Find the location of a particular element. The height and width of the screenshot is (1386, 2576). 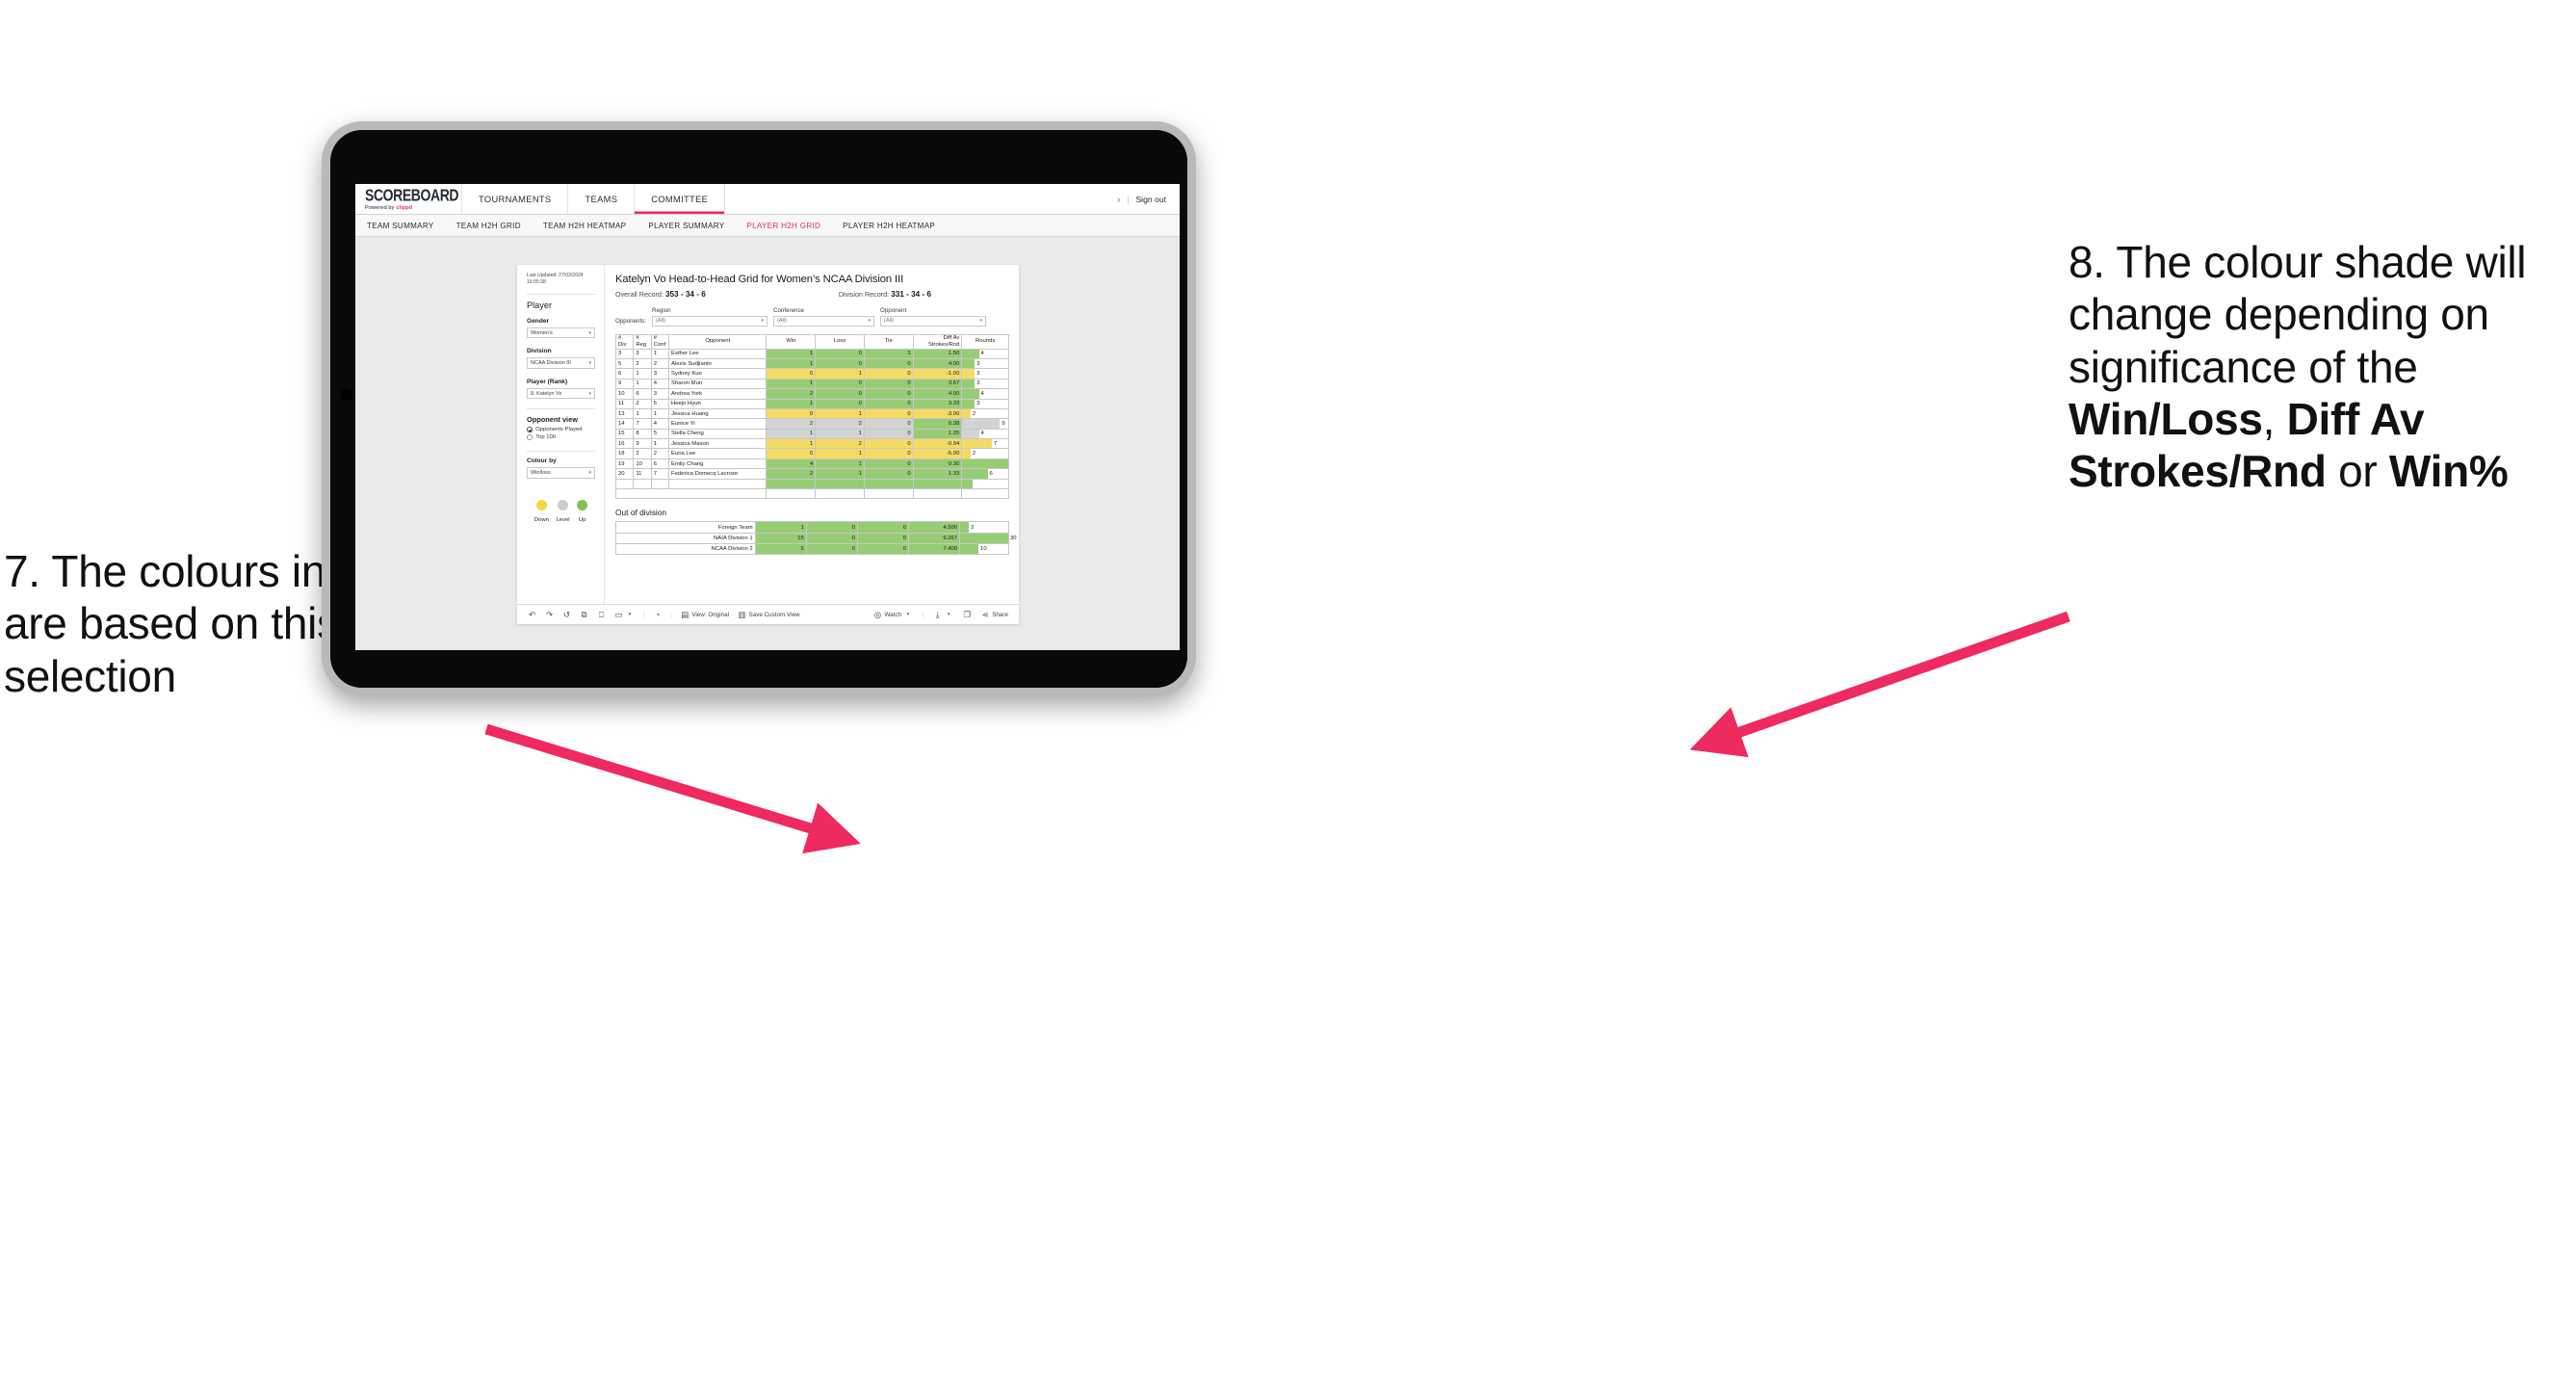

list-item: Foreign Team 1 0 0 4.500 2 is located at coordinates (812, 527).